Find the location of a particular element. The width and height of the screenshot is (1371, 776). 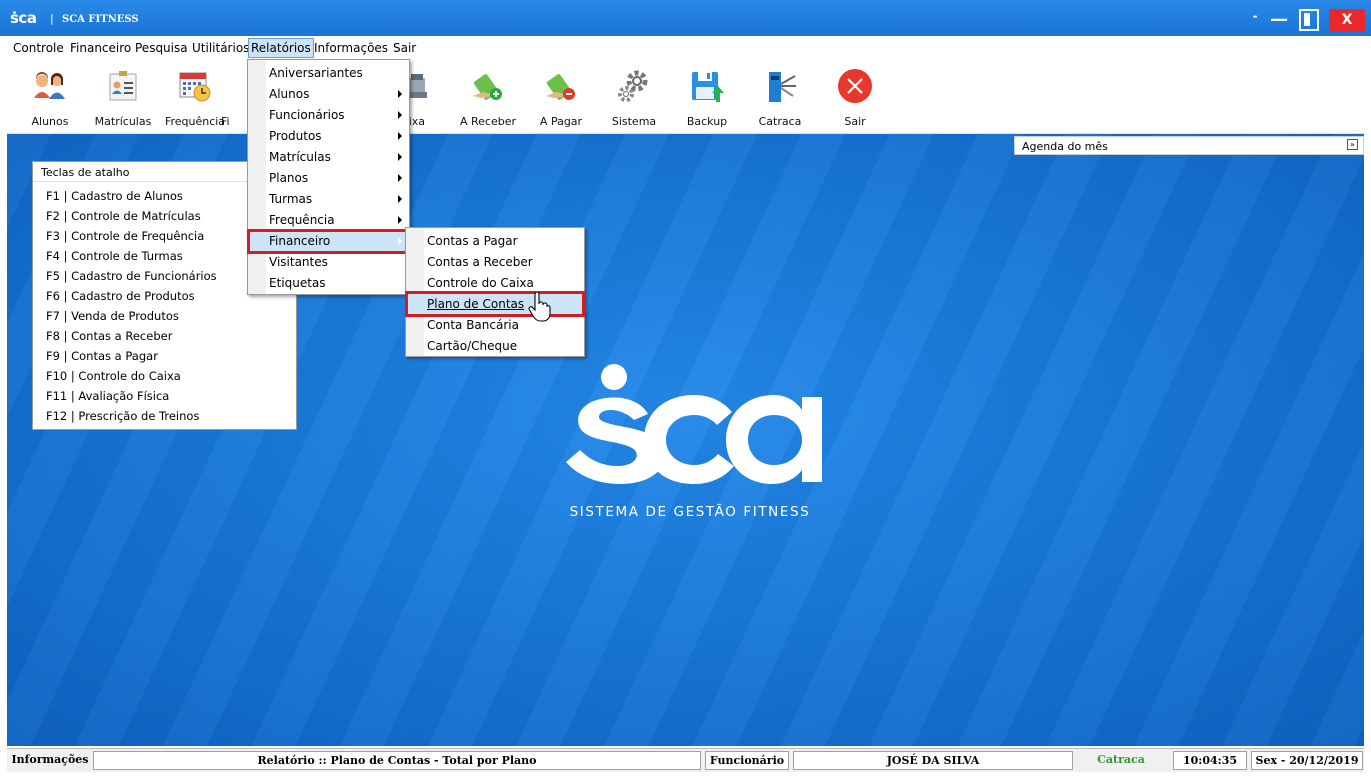

menu-item-turmas: Turmas is located at coordinates (328, 199).